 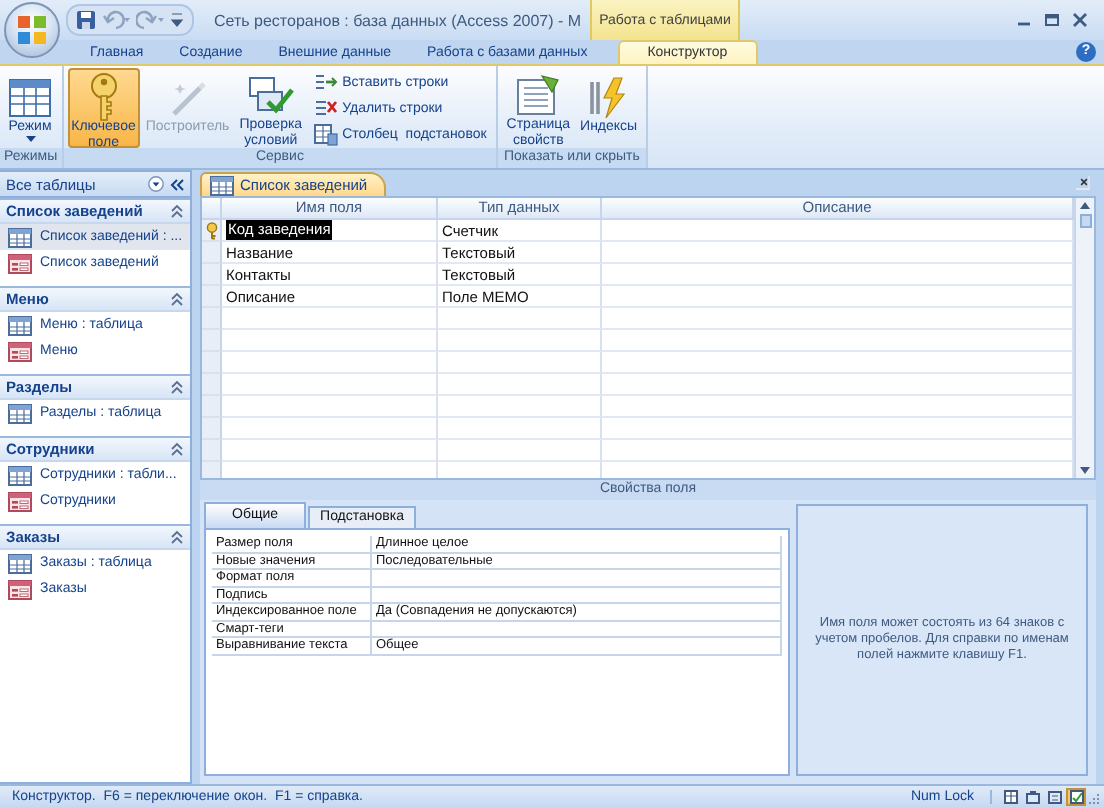 What do you see at coordinates (30, 140) in the screenshot?
I see `caret-icon` at bounding box center [30, 140].